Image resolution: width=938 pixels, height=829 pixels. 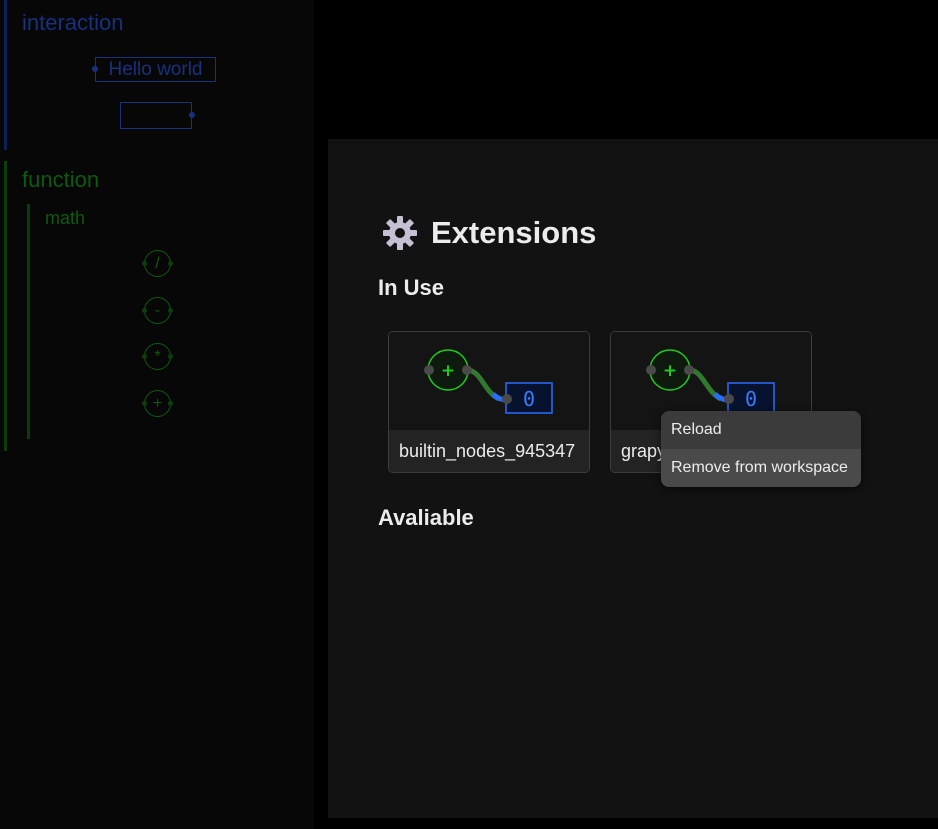 What do you see at coordinates (5, 75) in the screenshot?
I see `category-bar-interaction` at bounding box center [5, 75].